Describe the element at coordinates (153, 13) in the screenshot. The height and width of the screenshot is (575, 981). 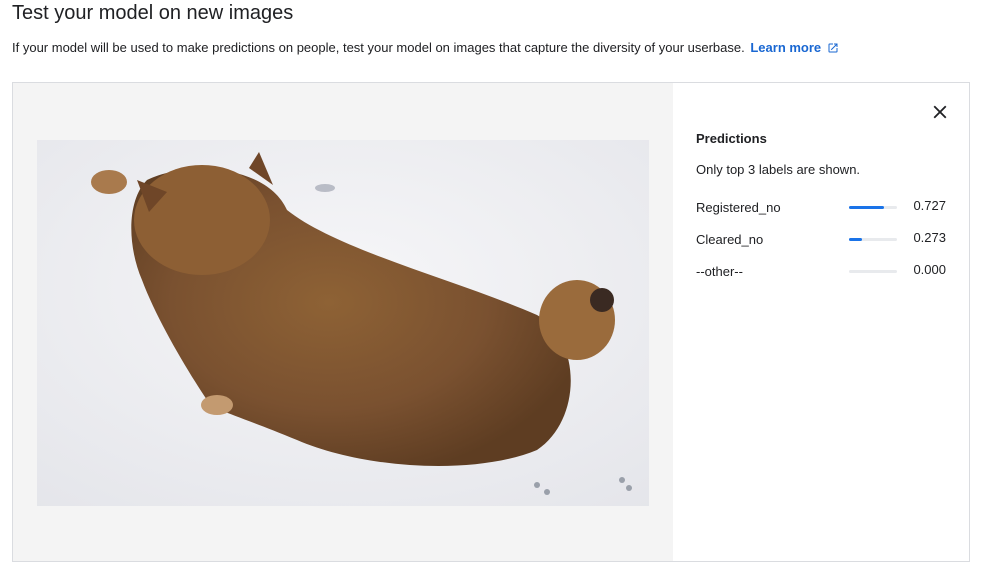
I see `page-title: Test your model on new images` at that location.